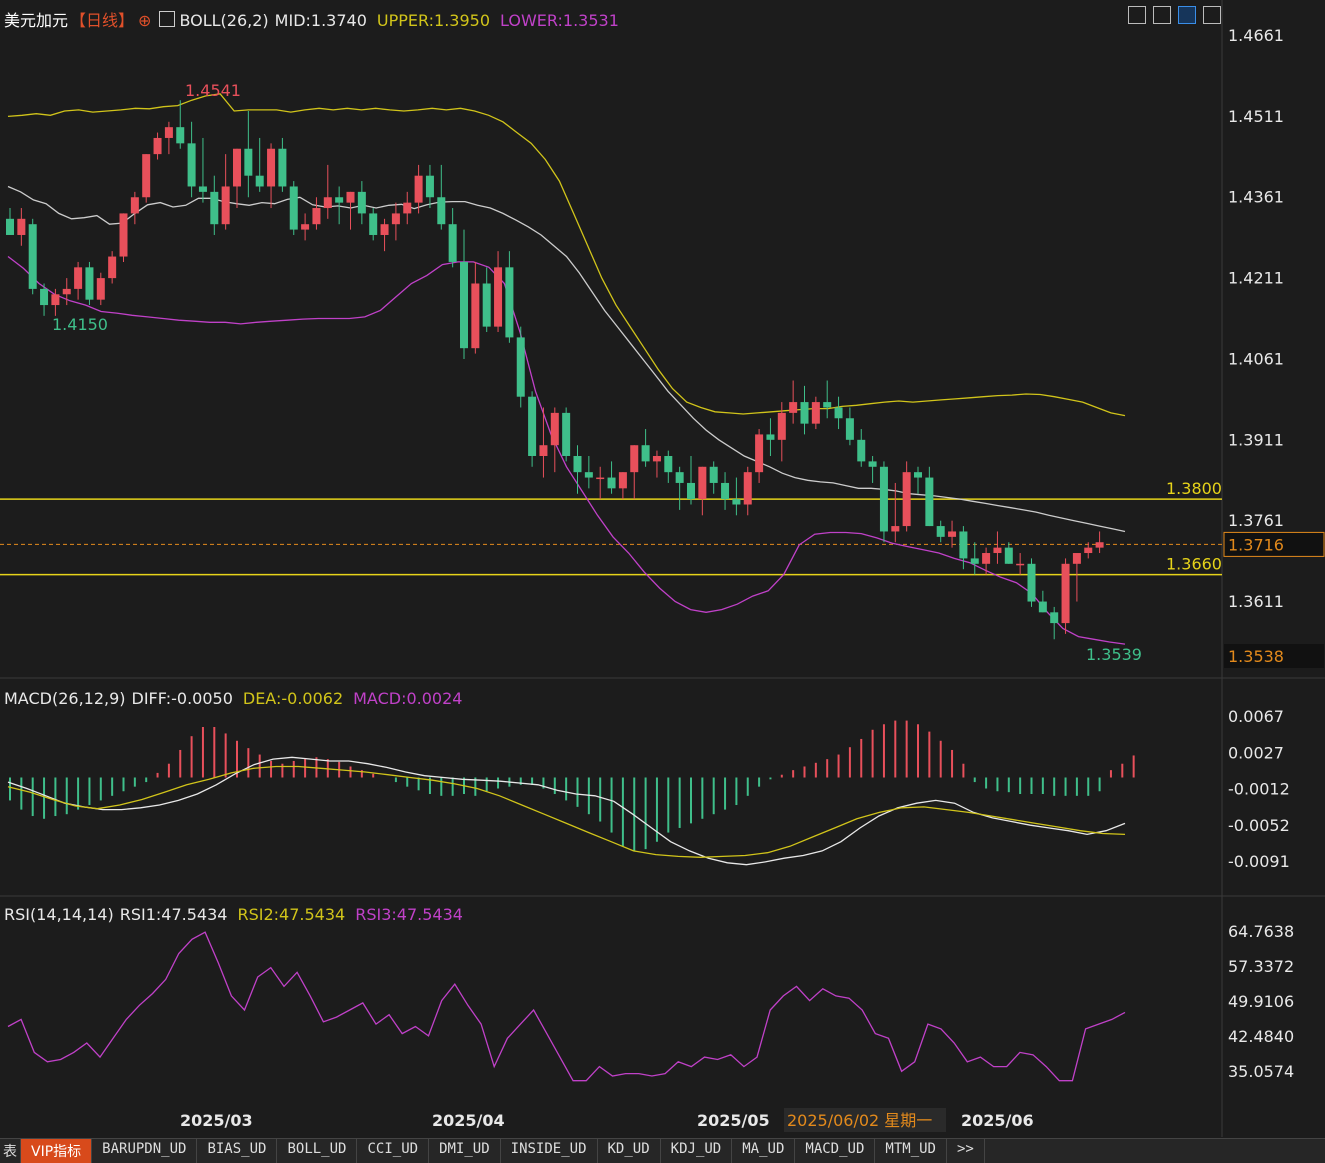 The width and height of the screenshot is (1325, 1163). I want to click on tab-mtm: MTM_UD, so click(911, 1151).